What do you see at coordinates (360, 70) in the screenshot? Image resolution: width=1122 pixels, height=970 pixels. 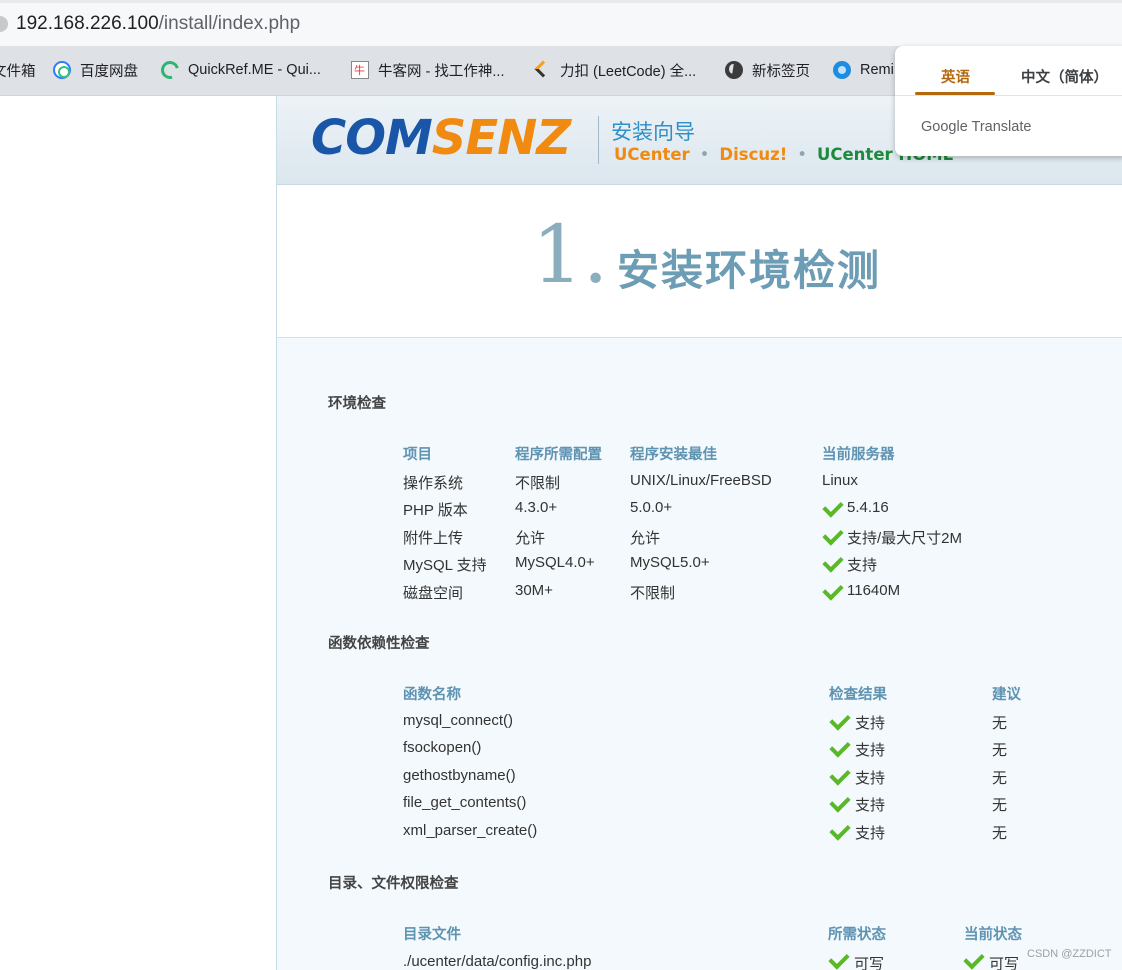 I see `nowcoder-icon` at bounding box center [360, 70].